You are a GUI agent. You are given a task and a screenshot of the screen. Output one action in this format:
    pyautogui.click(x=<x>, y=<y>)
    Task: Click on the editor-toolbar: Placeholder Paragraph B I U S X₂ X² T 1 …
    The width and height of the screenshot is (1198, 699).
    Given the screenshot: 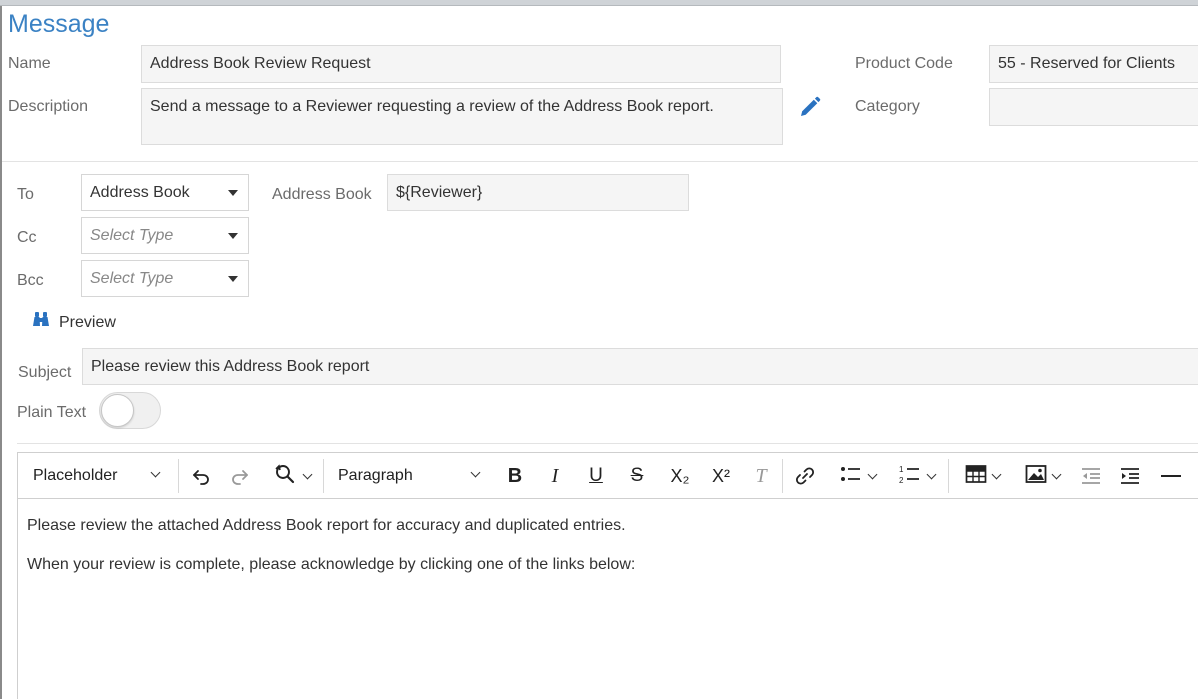 What is the action you would take?
    pyautogui.click(x=608, y=476)
    